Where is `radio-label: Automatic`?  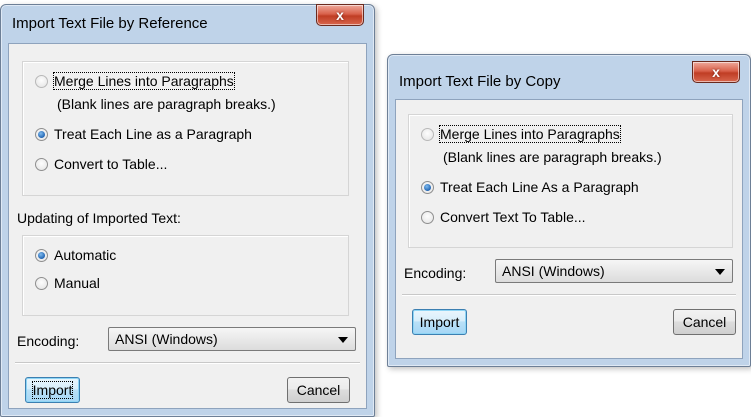 radio-label: Automatic is located at coordinates (85, 255).